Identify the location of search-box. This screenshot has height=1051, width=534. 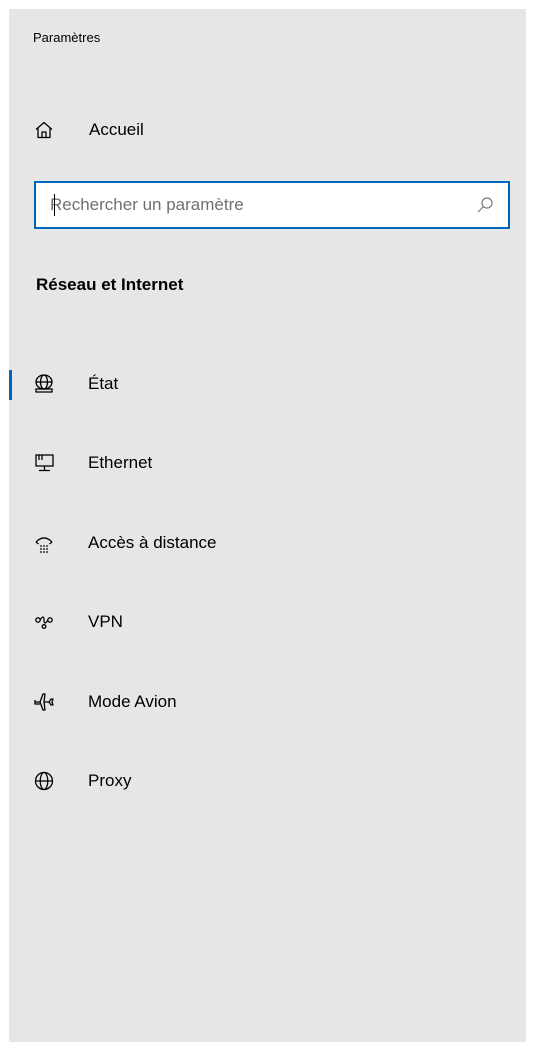
(272, 205).